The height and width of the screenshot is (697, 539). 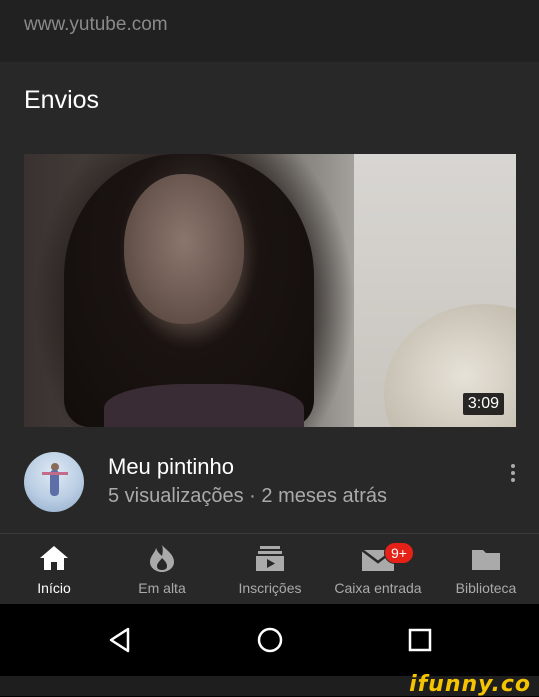 I want to click on system-navigation-bar, so click(x=269, y=640).